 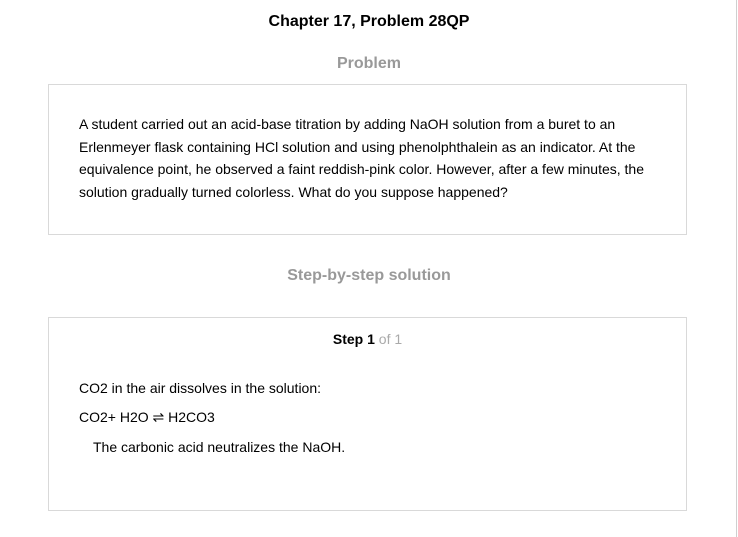 I want to click on step-word: Step, so click(x=348, y=339).